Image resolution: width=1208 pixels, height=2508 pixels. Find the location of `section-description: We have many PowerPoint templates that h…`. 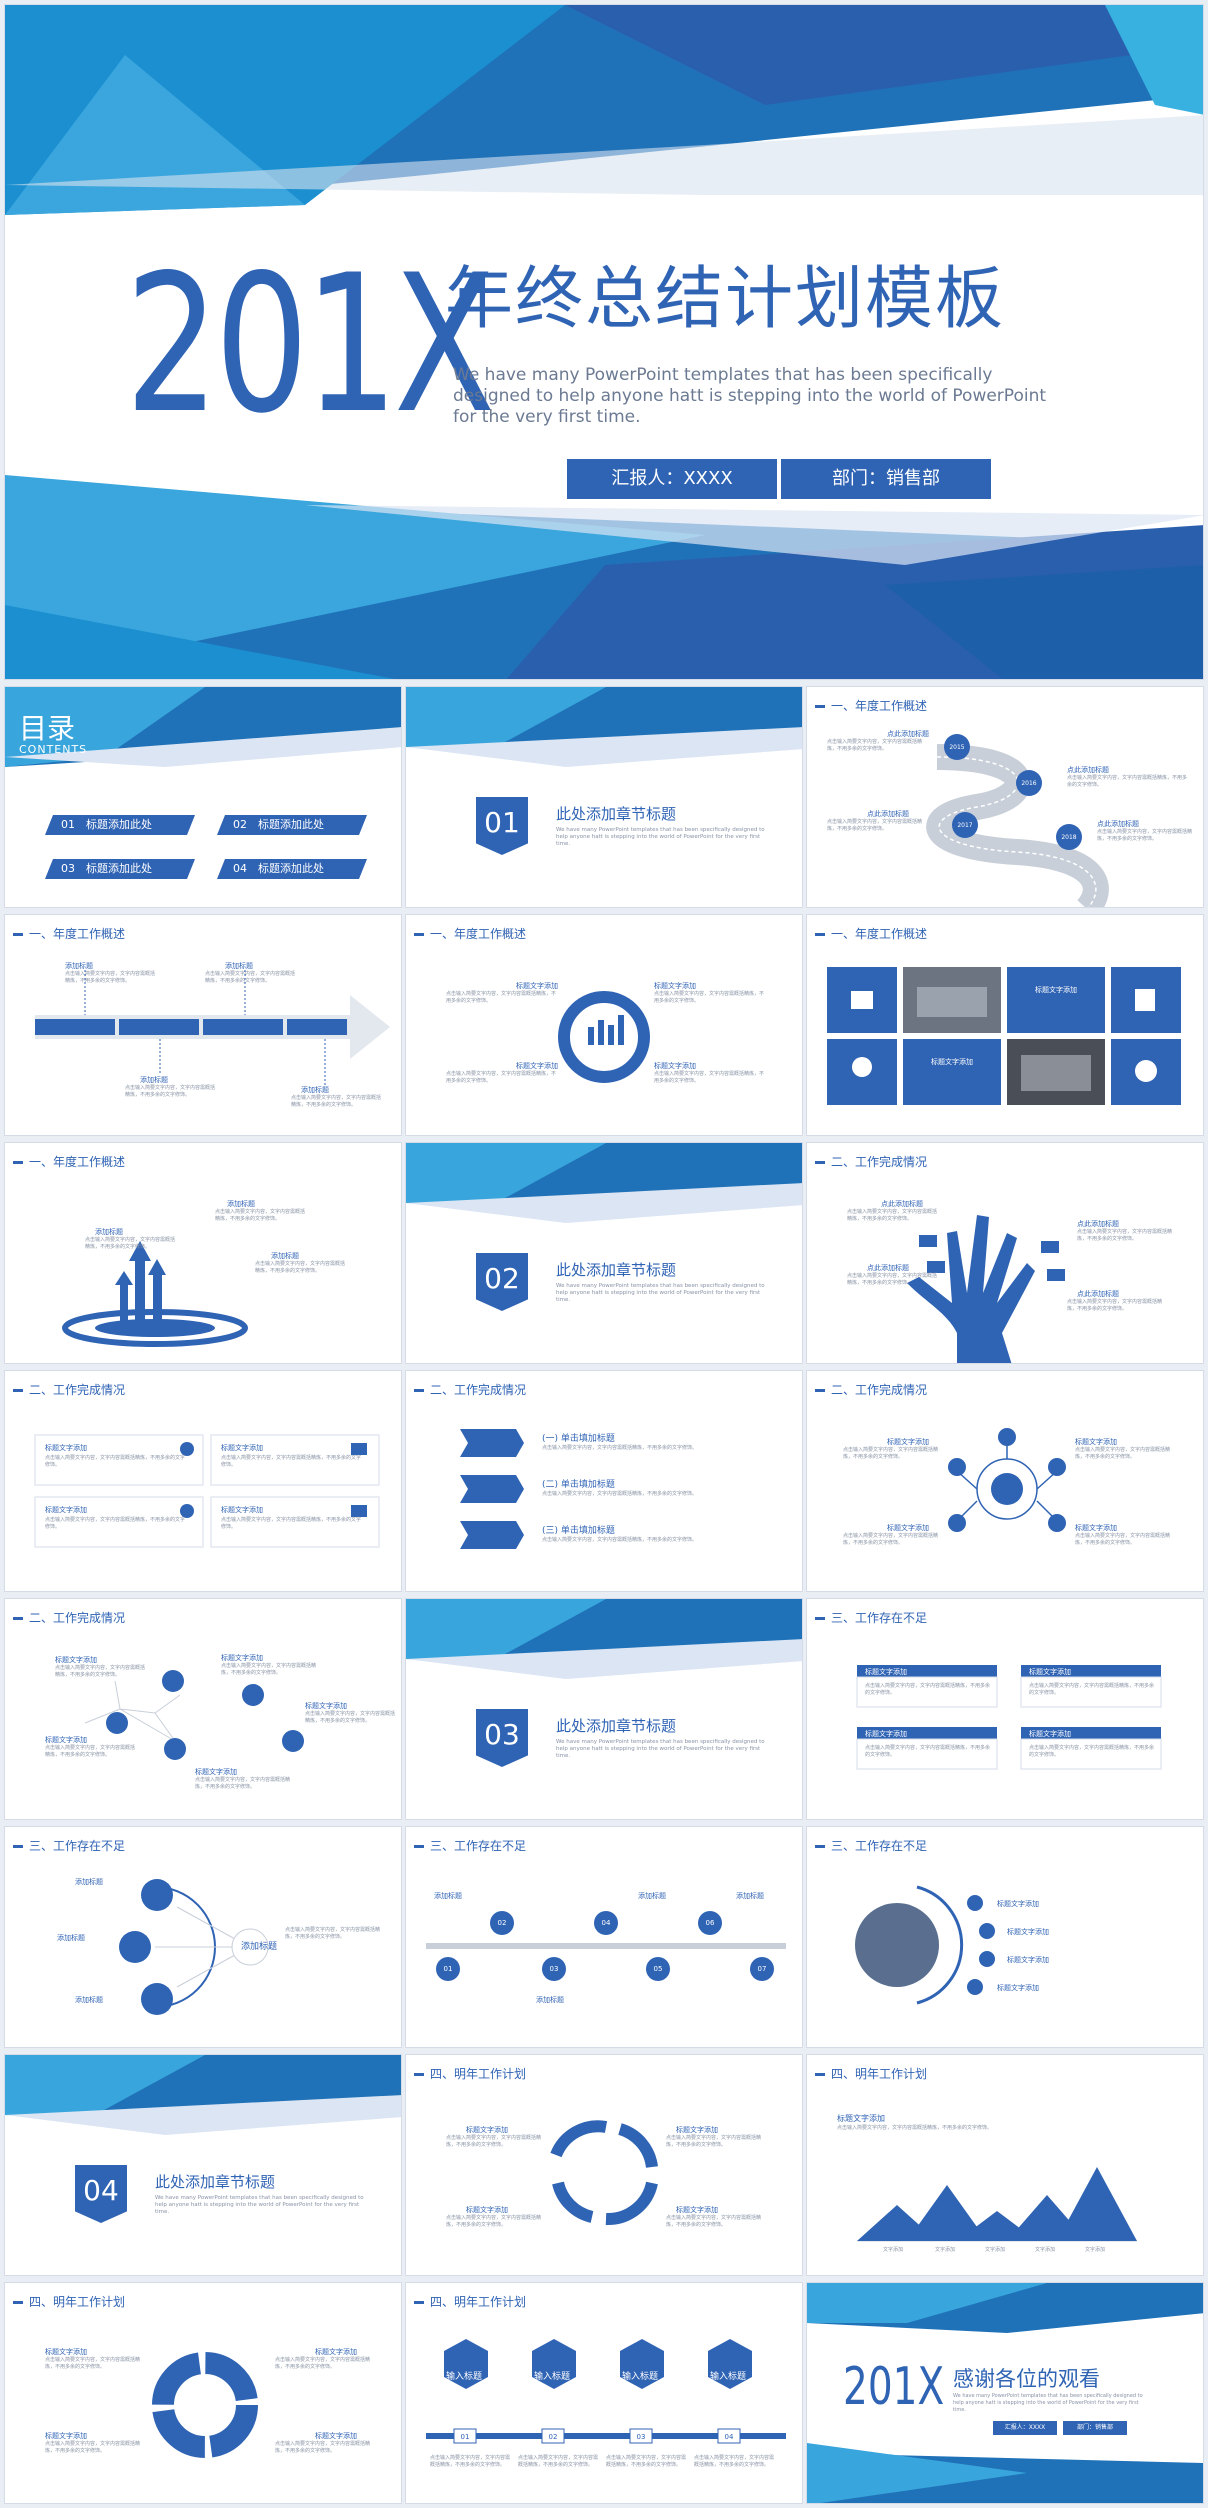

section-description: We have many PowerPoint templates that h… is located at coordinates (660, 837).